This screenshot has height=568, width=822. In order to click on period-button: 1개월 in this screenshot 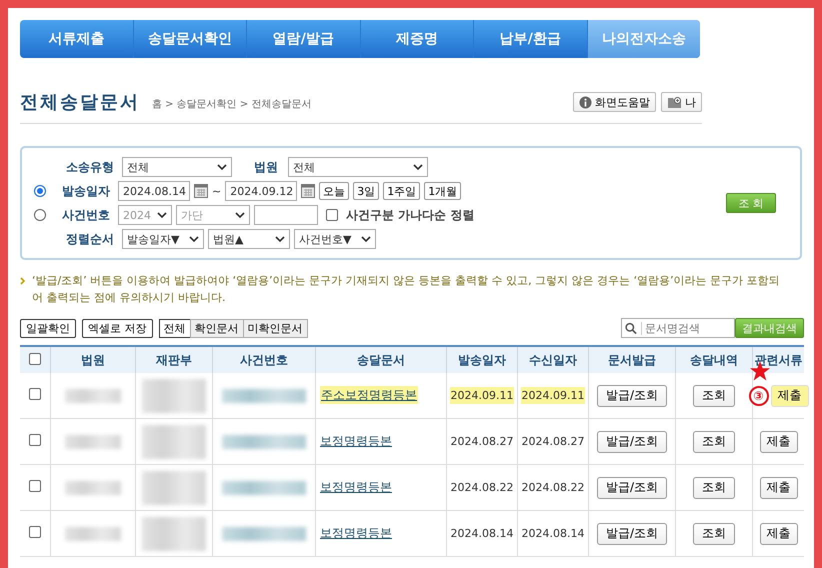, I will do `click(443, 191)`.